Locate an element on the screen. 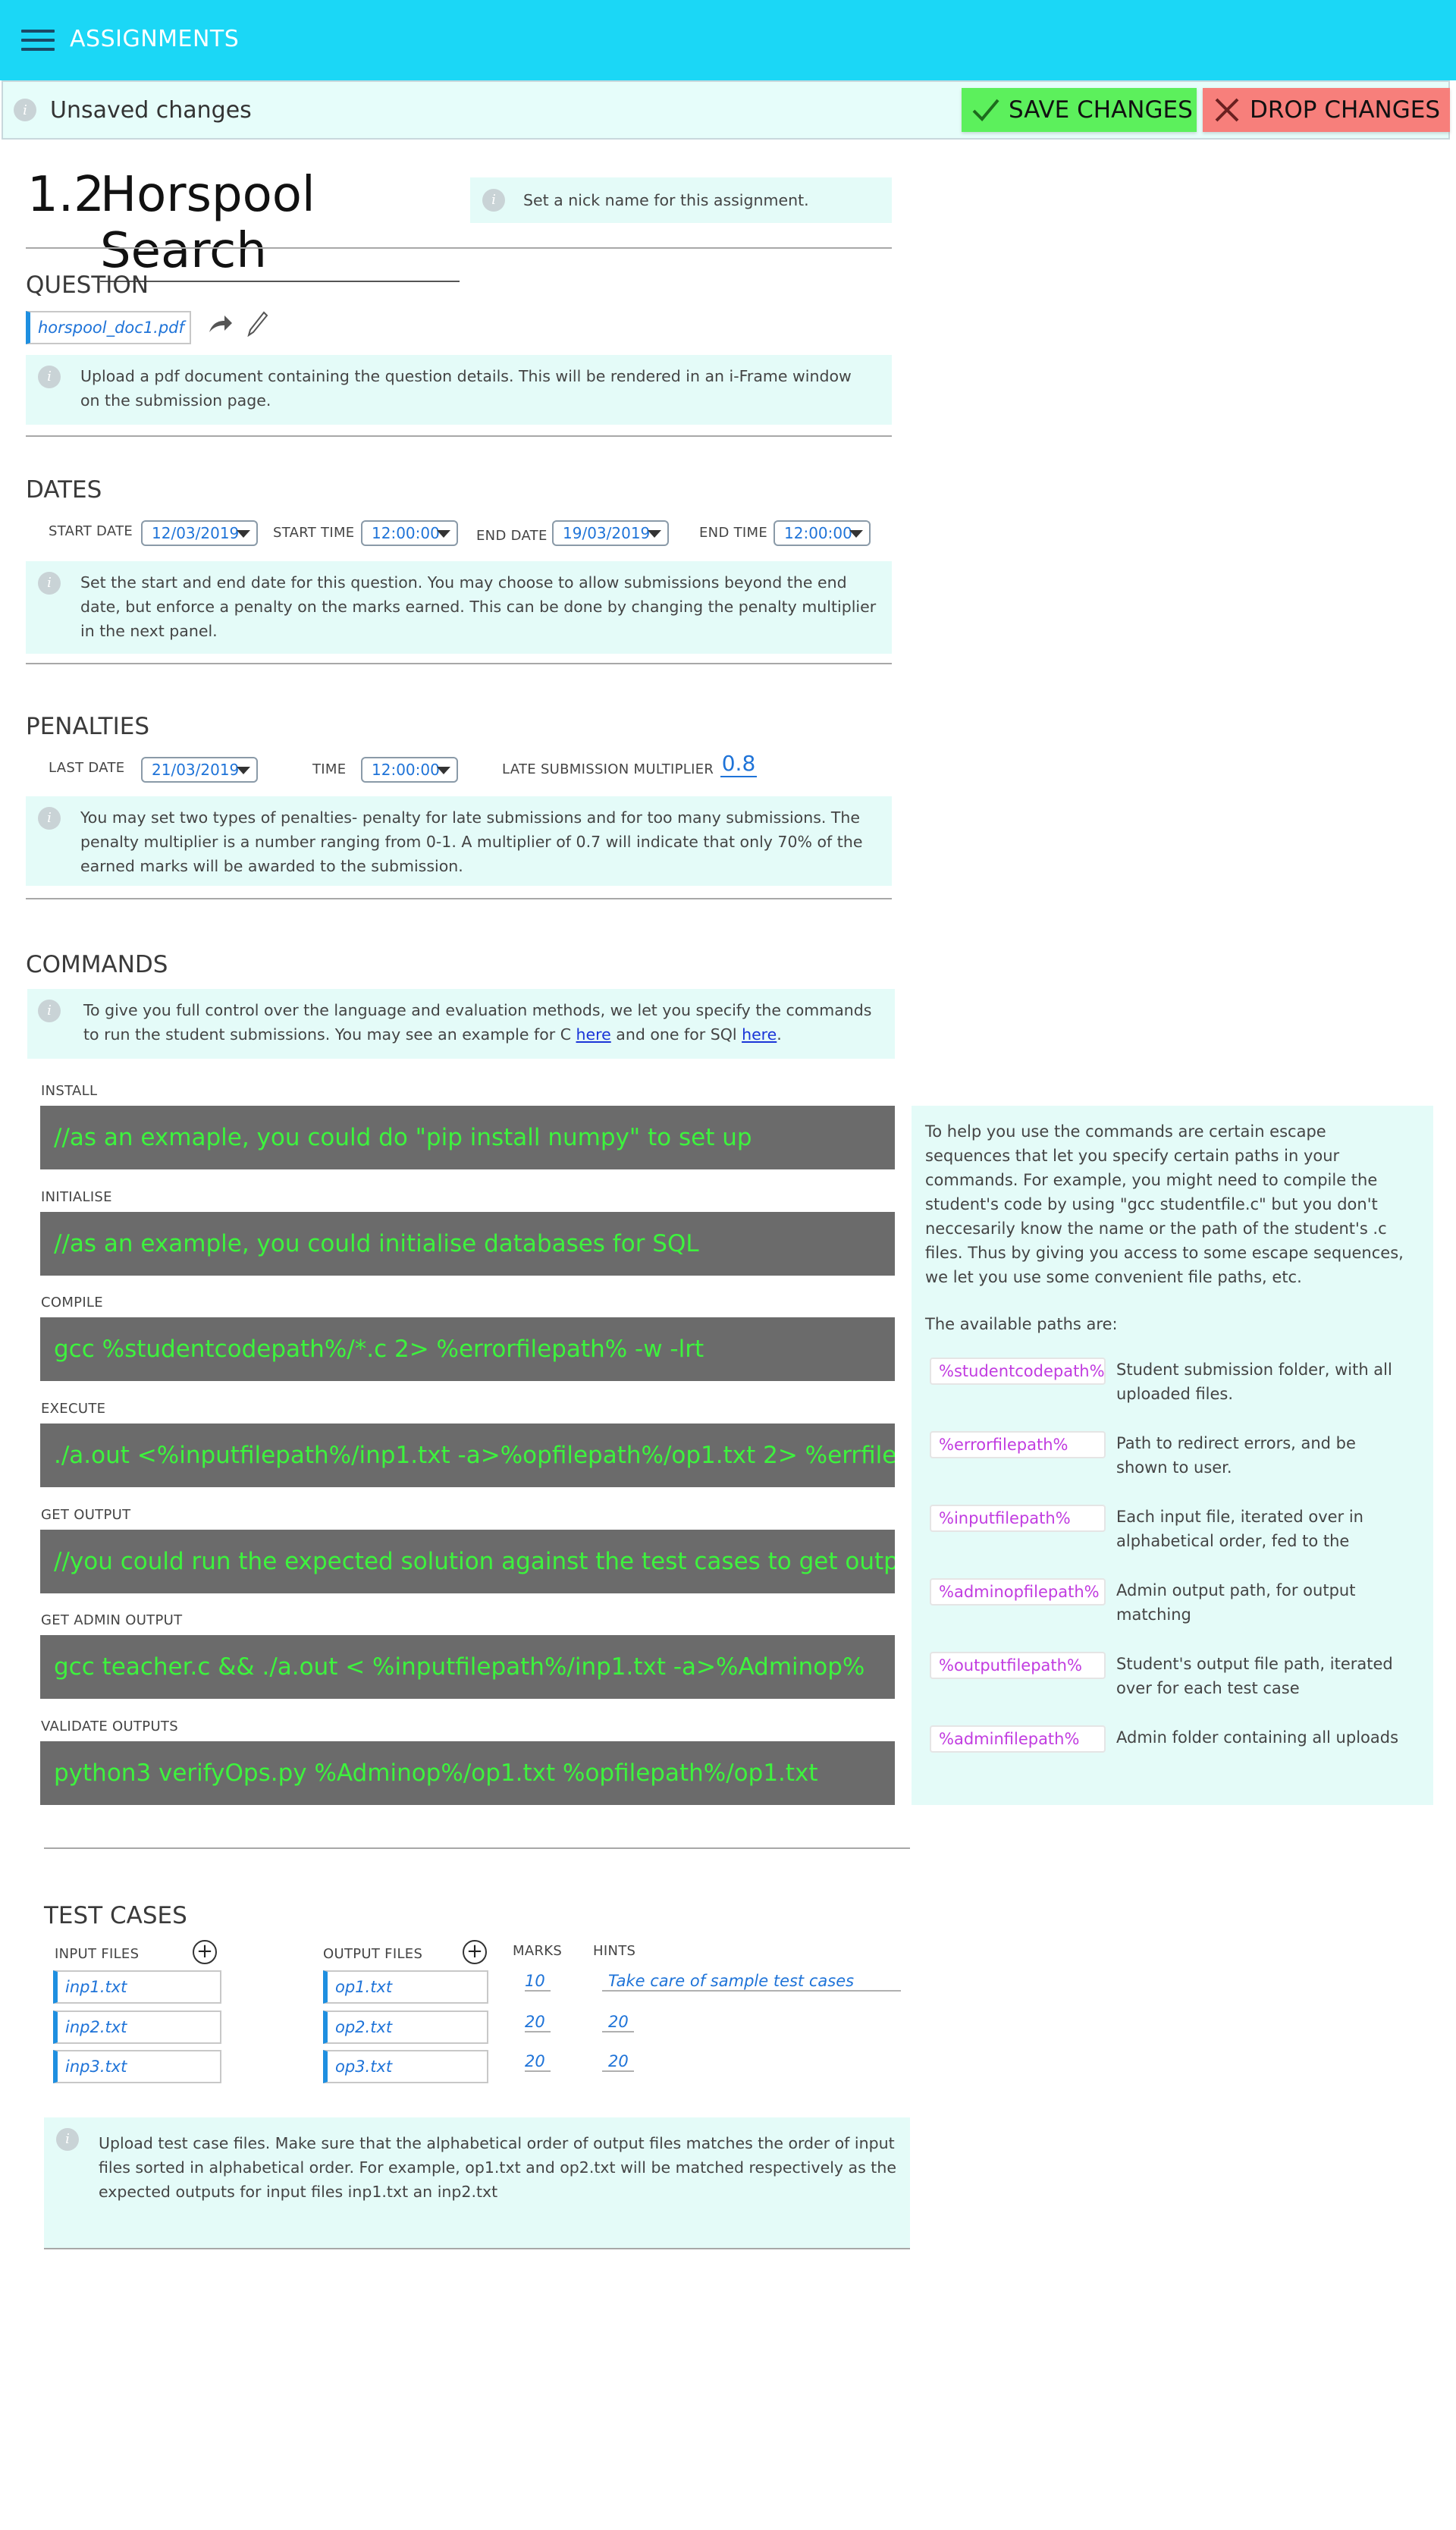  last-date-label: LAST DATE is located at coordinates (87, 768).